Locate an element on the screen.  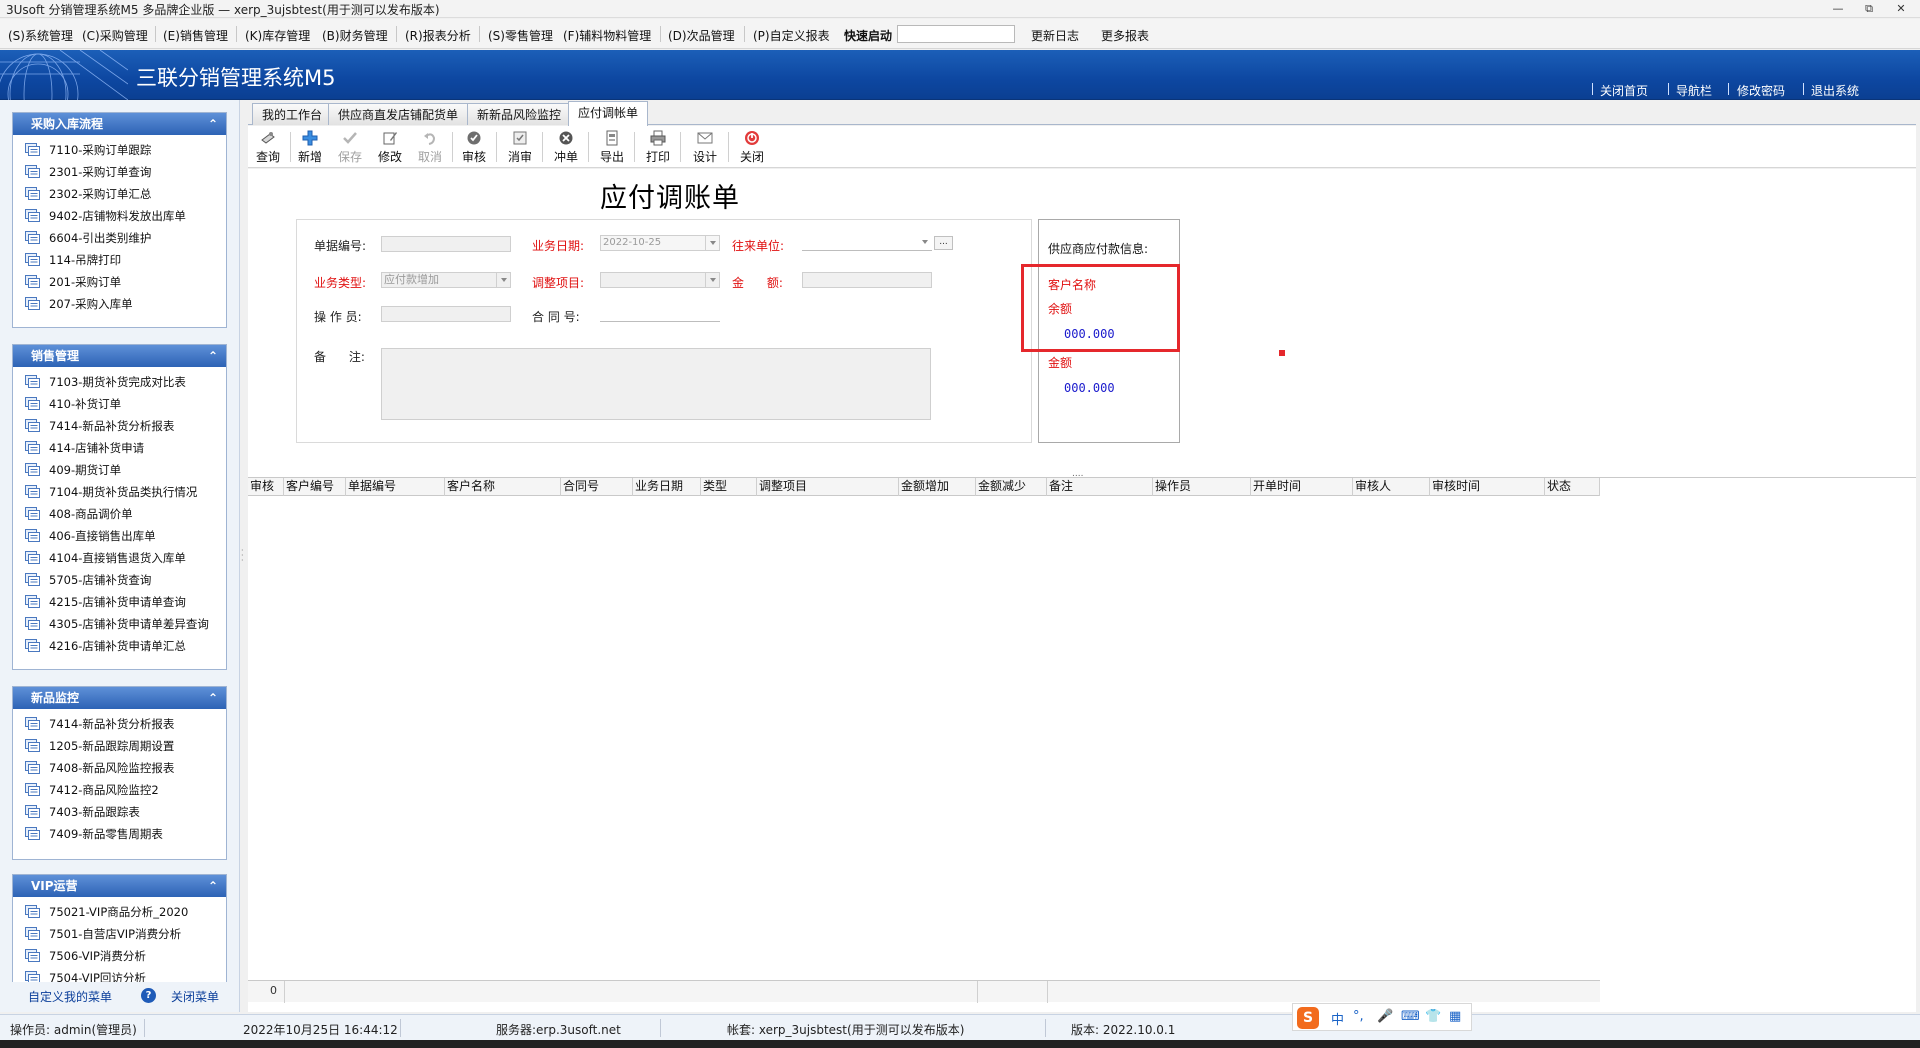
column-header: 类型 is located at coordinates (729, 487).